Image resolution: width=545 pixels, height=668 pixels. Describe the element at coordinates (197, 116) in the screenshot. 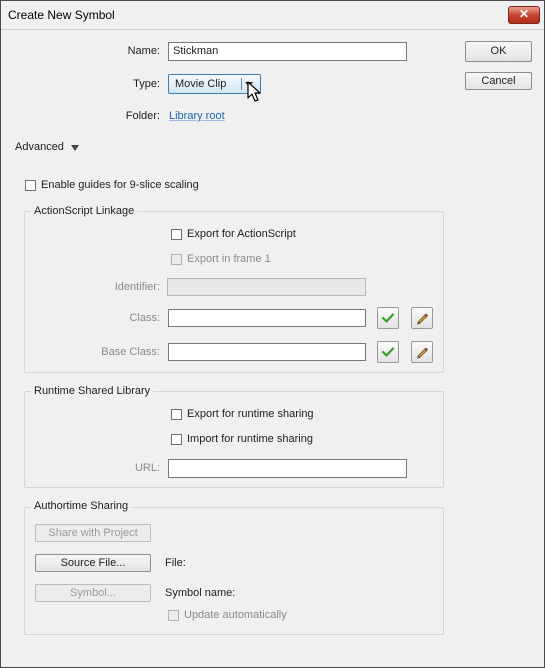

I see `folder-link: Library root` at that location.